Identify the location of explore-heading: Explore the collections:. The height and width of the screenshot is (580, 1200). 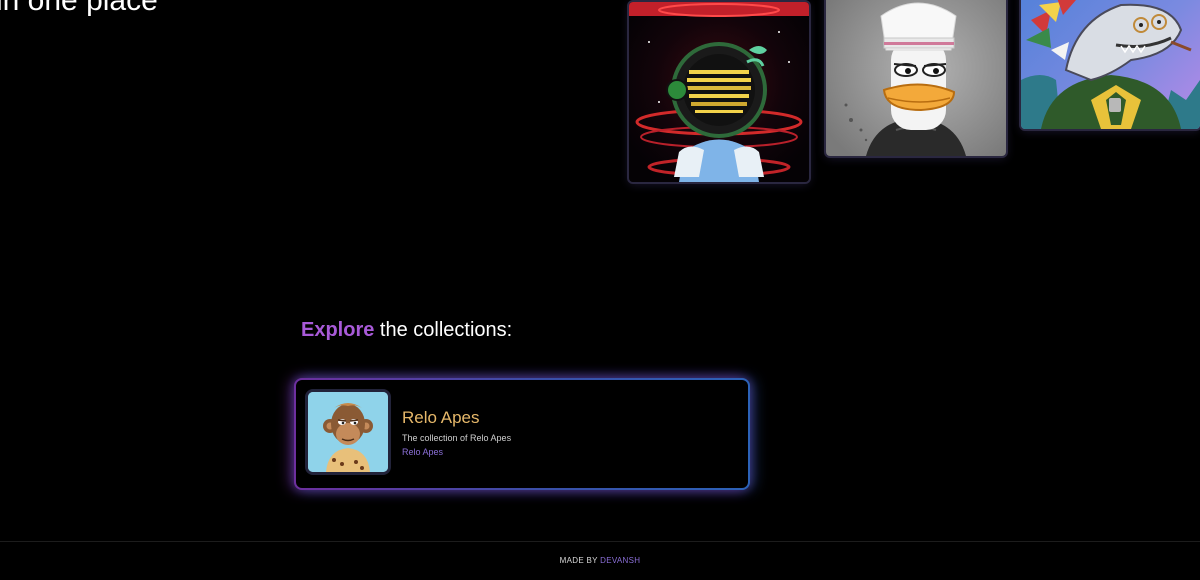
(406, 330).